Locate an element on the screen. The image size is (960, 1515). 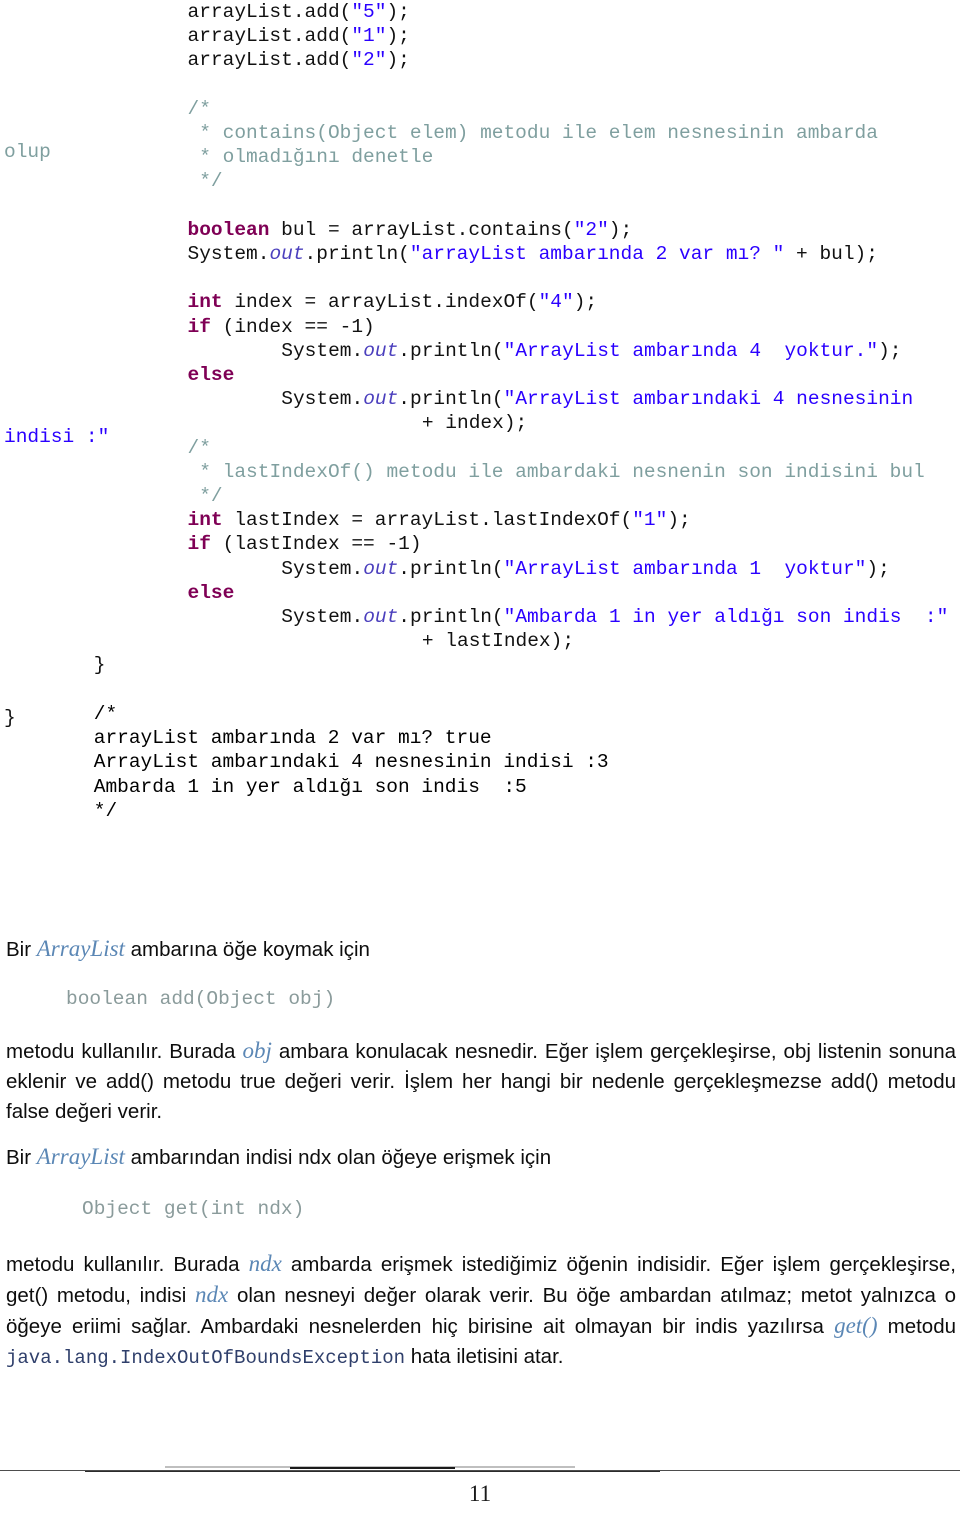
add-body-accent-obj: obj is located at coordinates (257, 1050).